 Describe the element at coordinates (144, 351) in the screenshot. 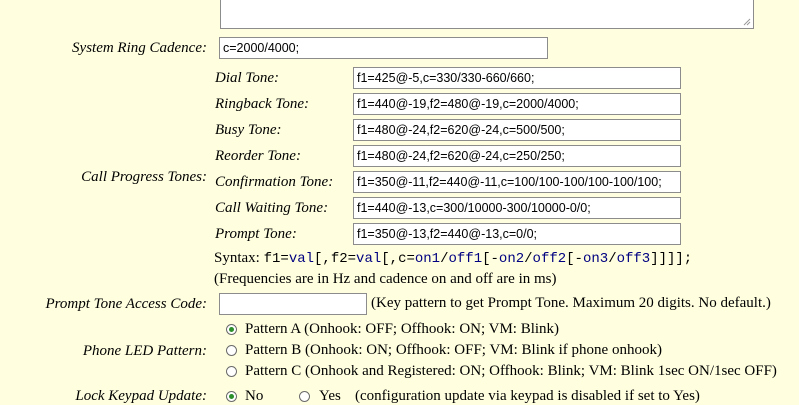

I see `phone-led-pattern-label: Phone LED Pattern:` at that location.